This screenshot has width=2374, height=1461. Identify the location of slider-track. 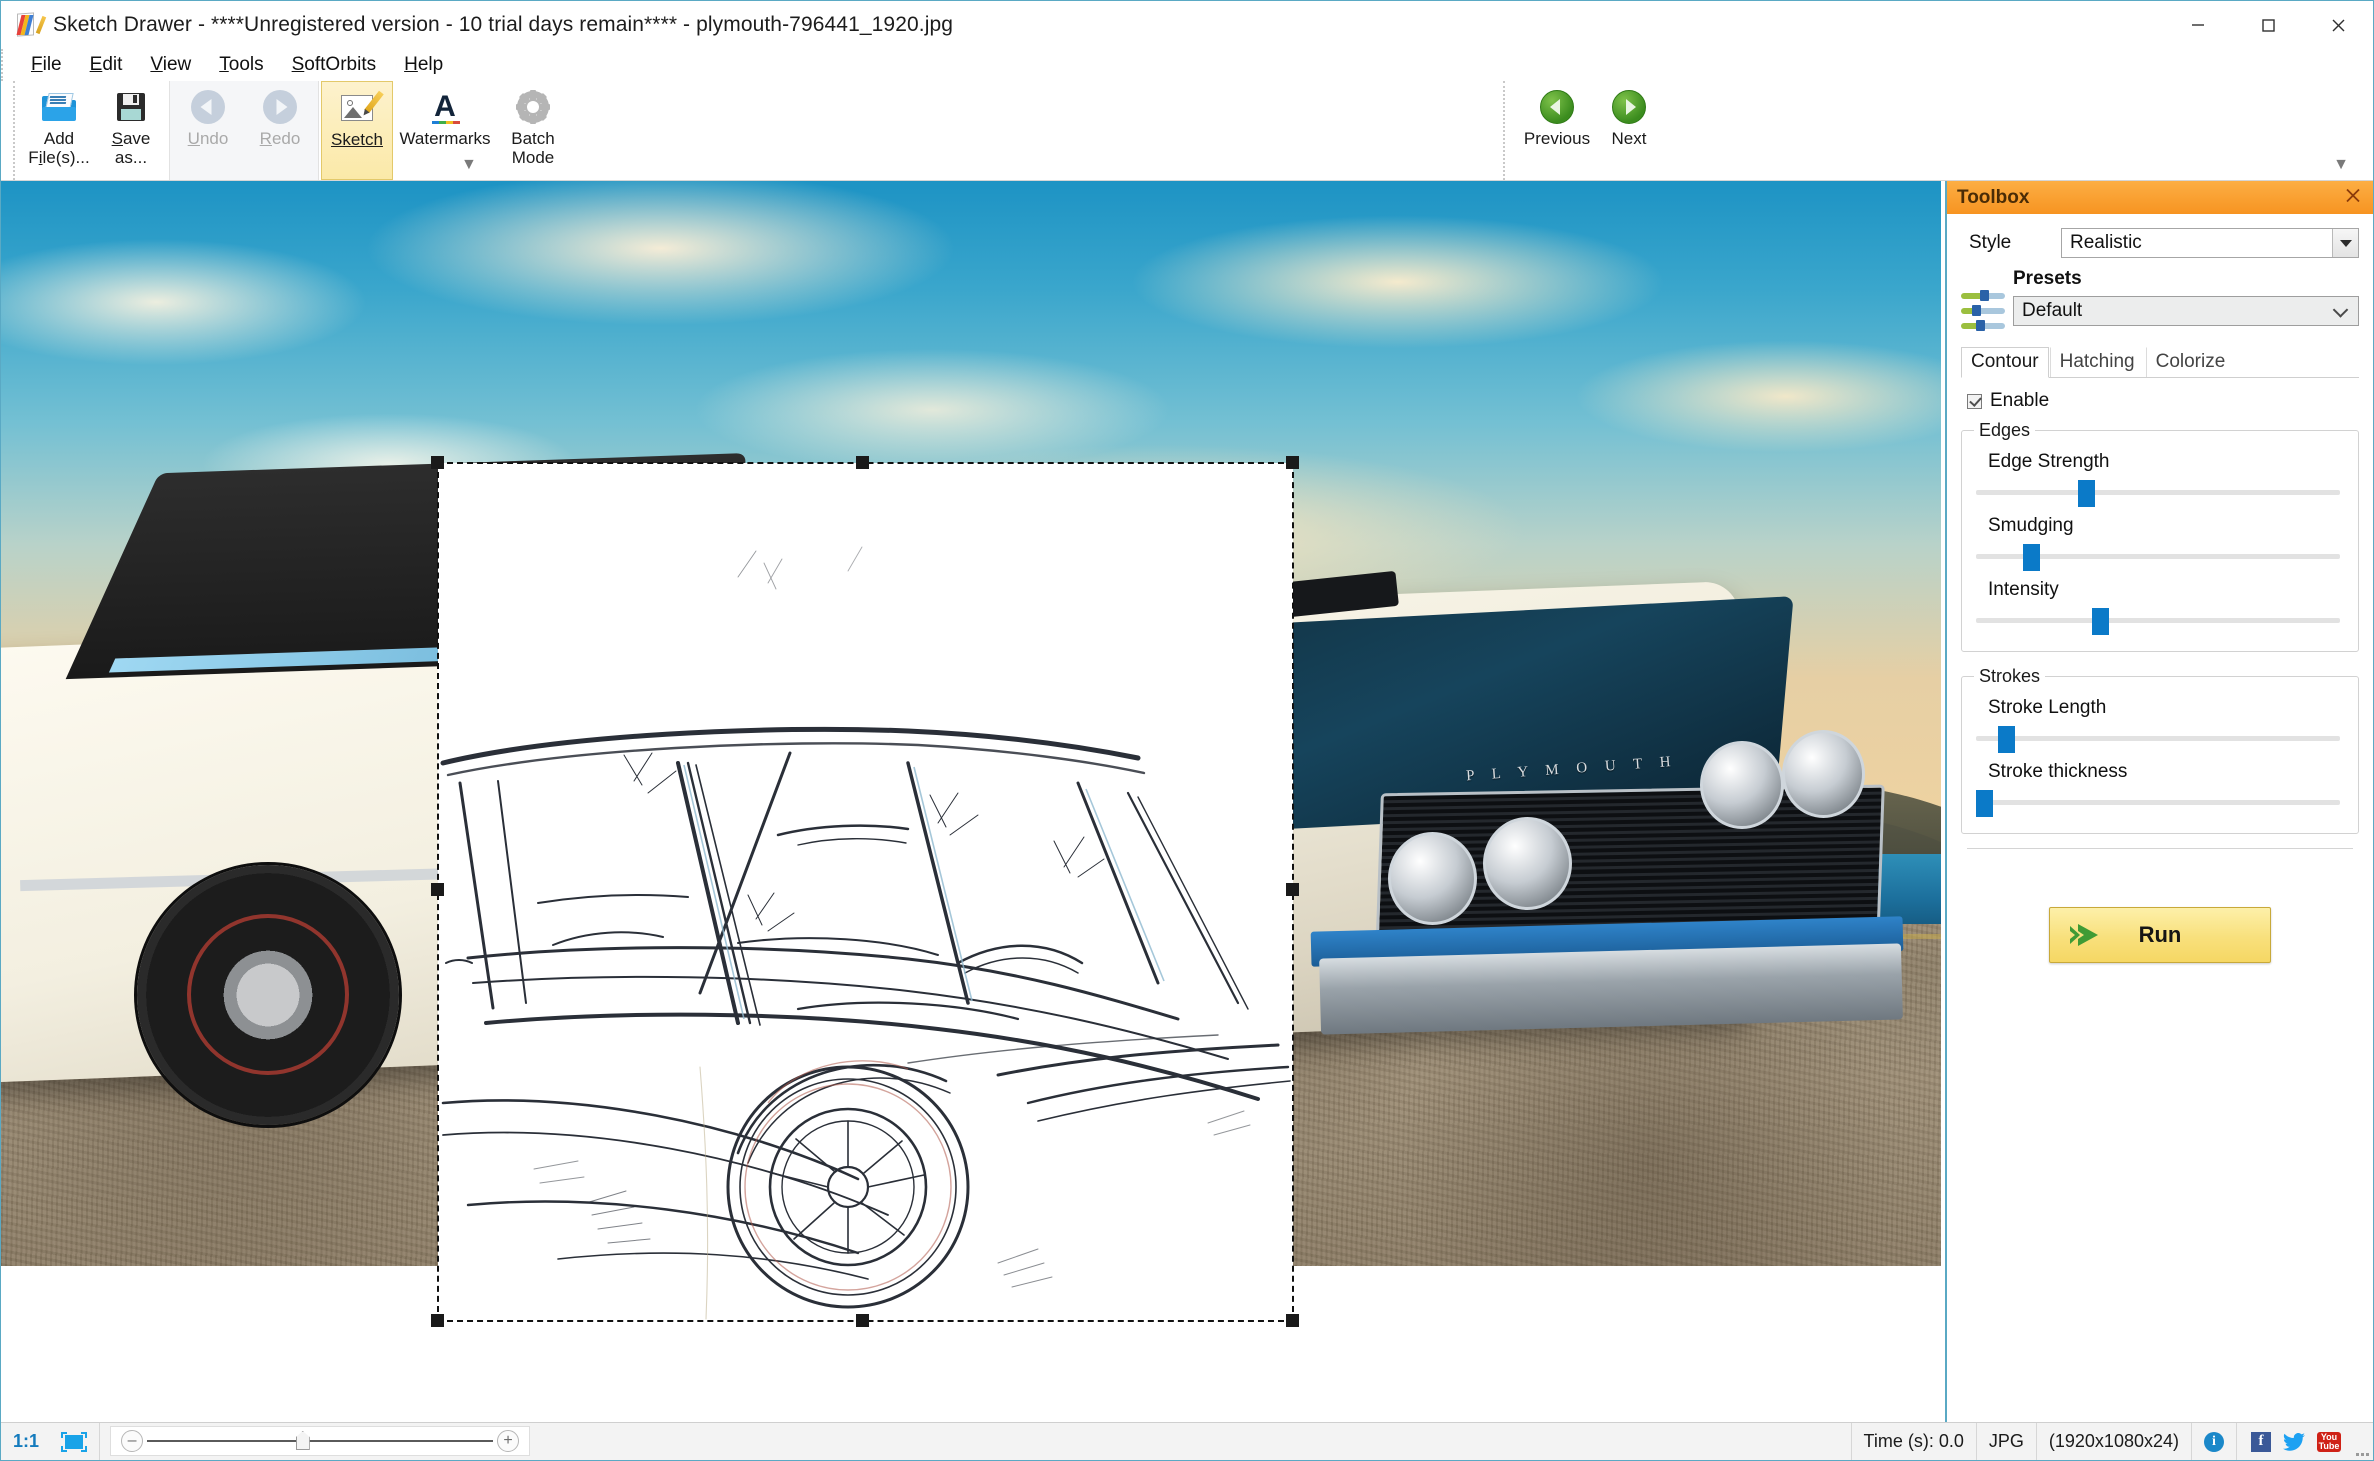
(2158, 738).